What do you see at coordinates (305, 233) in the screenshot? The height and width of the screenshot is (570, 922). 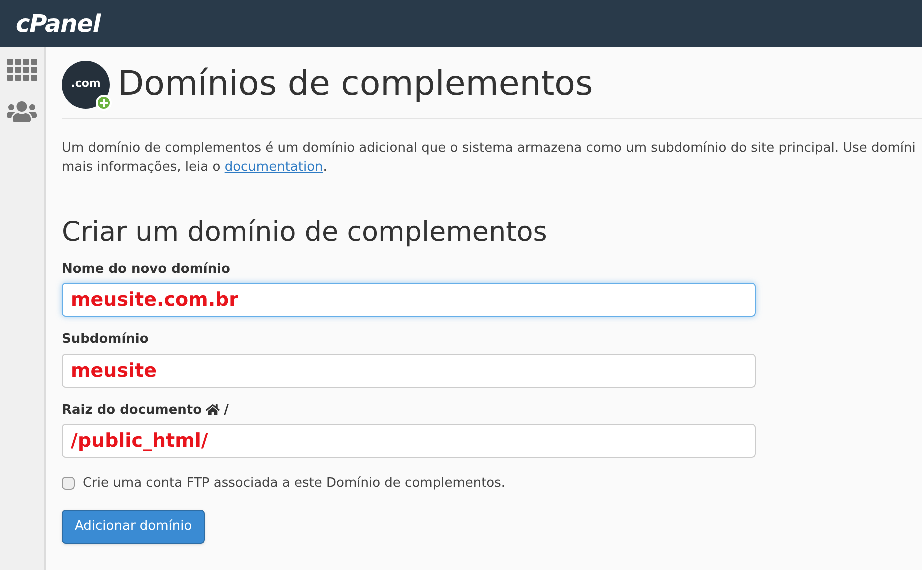 I see `section-heading: Criar um domínio de complementos` at bounding box center [305, 233].